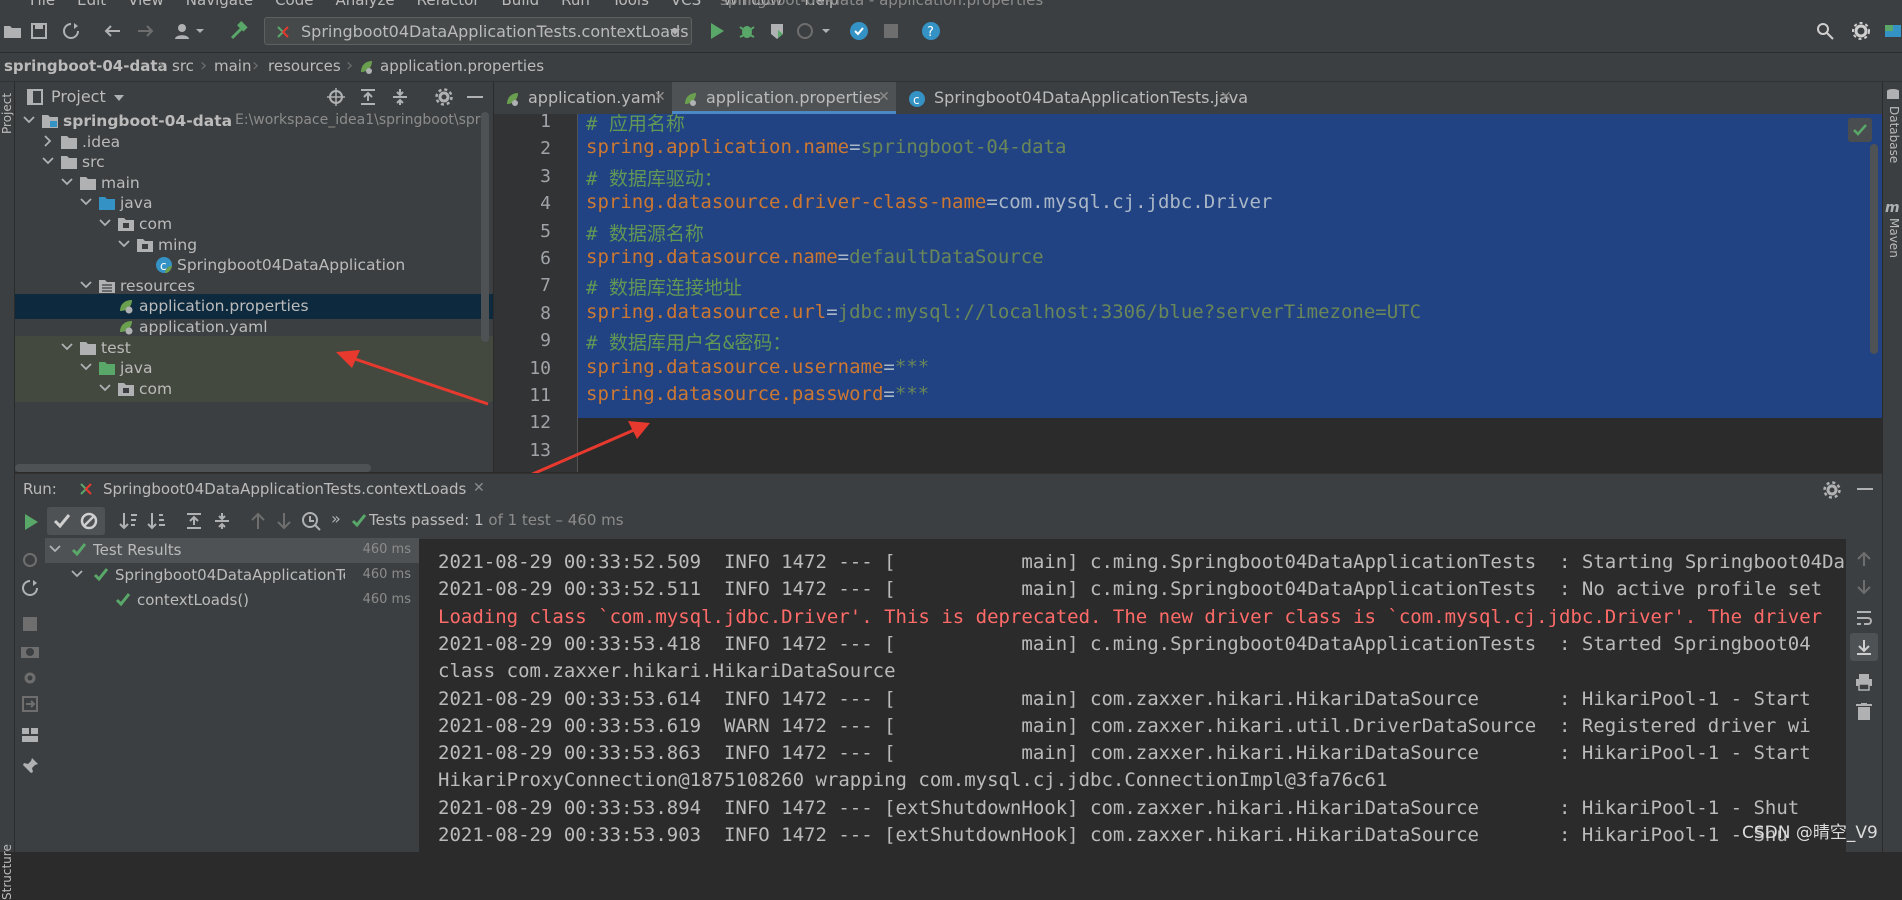 This screenshot has height=900, width=1902. What do you see at coordinates (232, 600) in the screenshot?
I see `test-result-row: contextLoads() 460 ms` at bounding box center [232, 600].